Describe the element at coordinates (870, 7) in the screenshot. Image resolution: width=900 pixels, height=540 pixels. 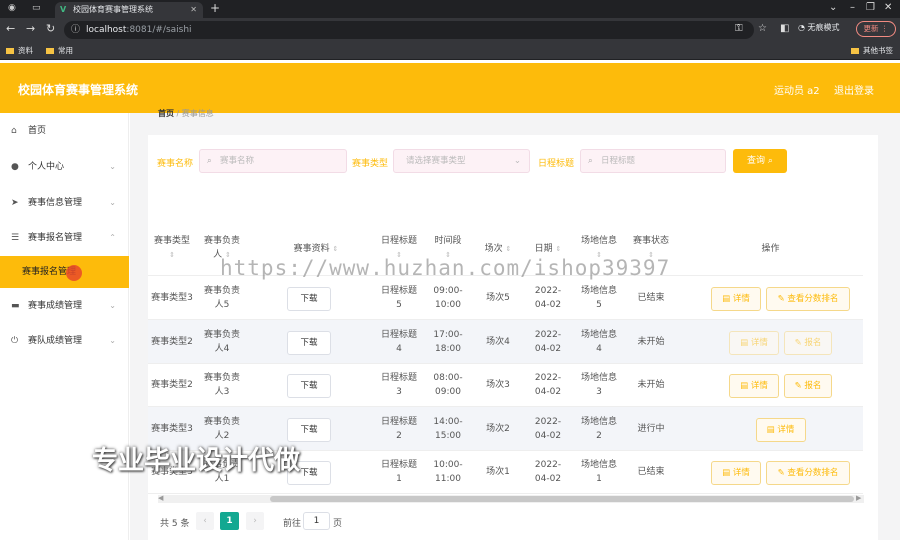
I see `restore-icon: ❐` at that location.